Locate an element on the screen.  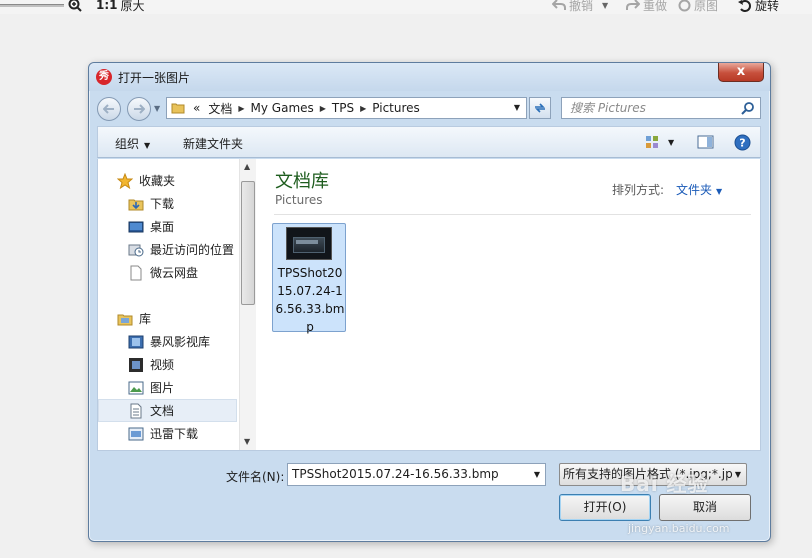
nav-item-favorites: 收藏夹 is located at coordinates (186, 180).